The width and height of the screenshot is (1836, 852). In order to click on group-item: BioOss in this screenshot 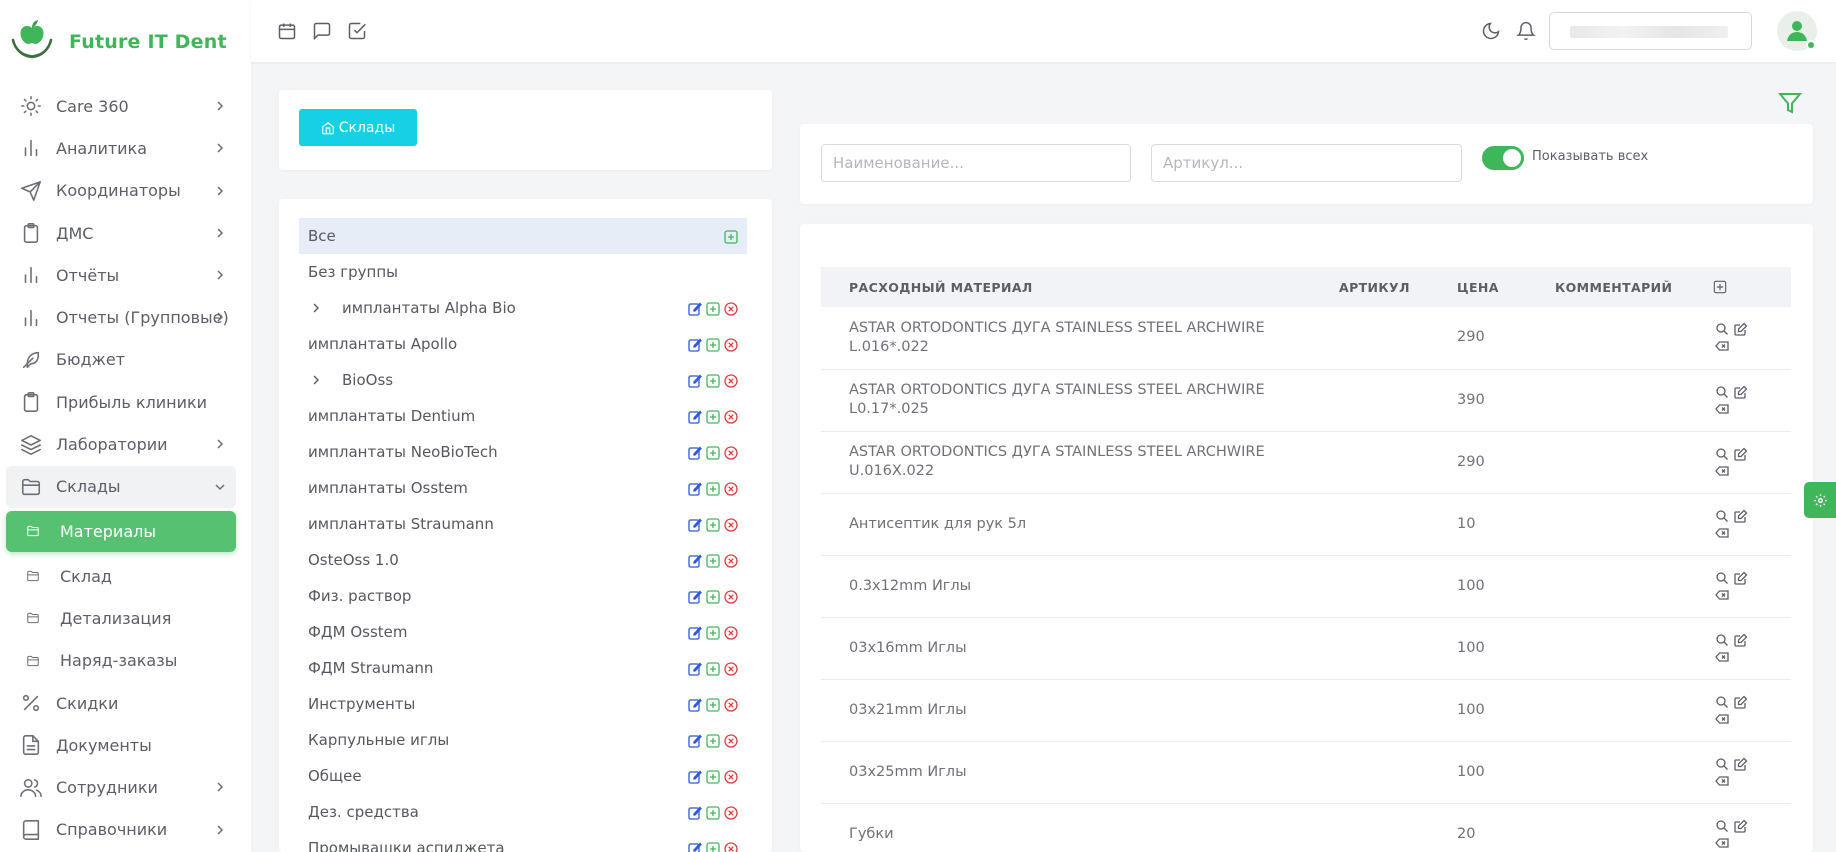, I will do `click(523, 380)`.